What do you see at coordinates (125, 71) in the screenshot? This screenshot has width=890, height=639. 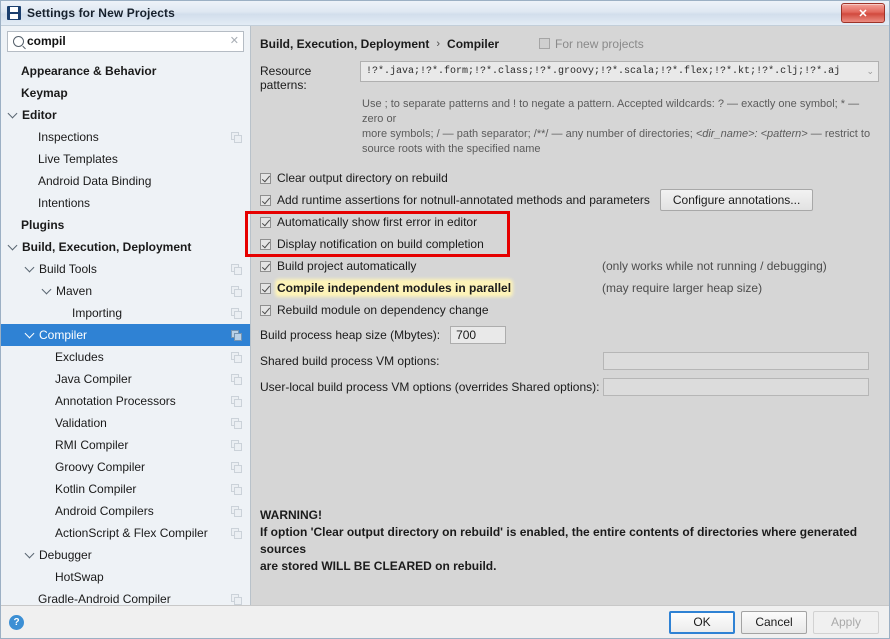 I see `sidebar-item-appearance-behavior: Appearance & Behavior` at bounding box center [125, 71].